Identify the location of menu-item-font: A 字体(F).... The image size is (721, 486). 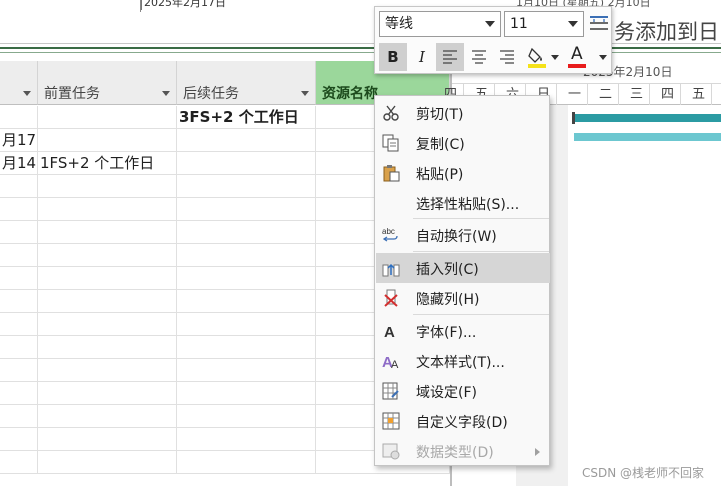
(463, 331).